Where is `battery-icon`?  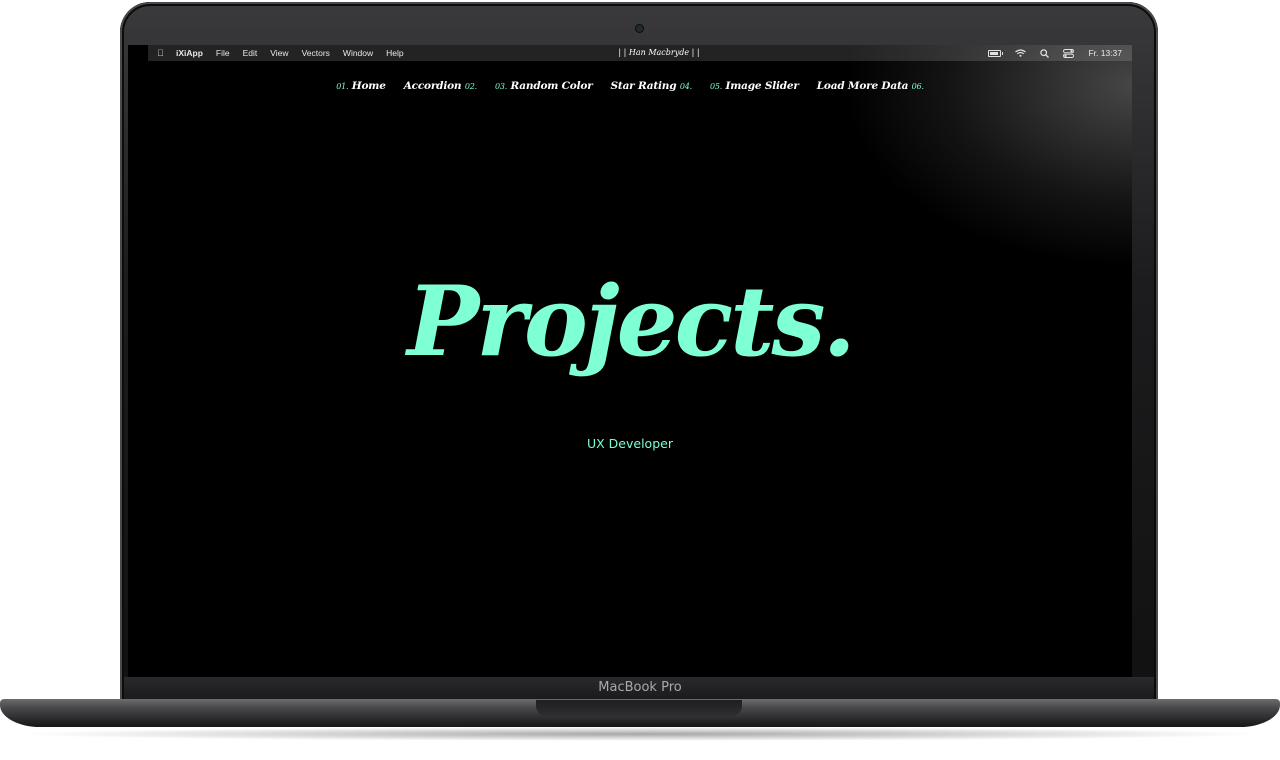 battery-icon is located at coordinates (996, 53).